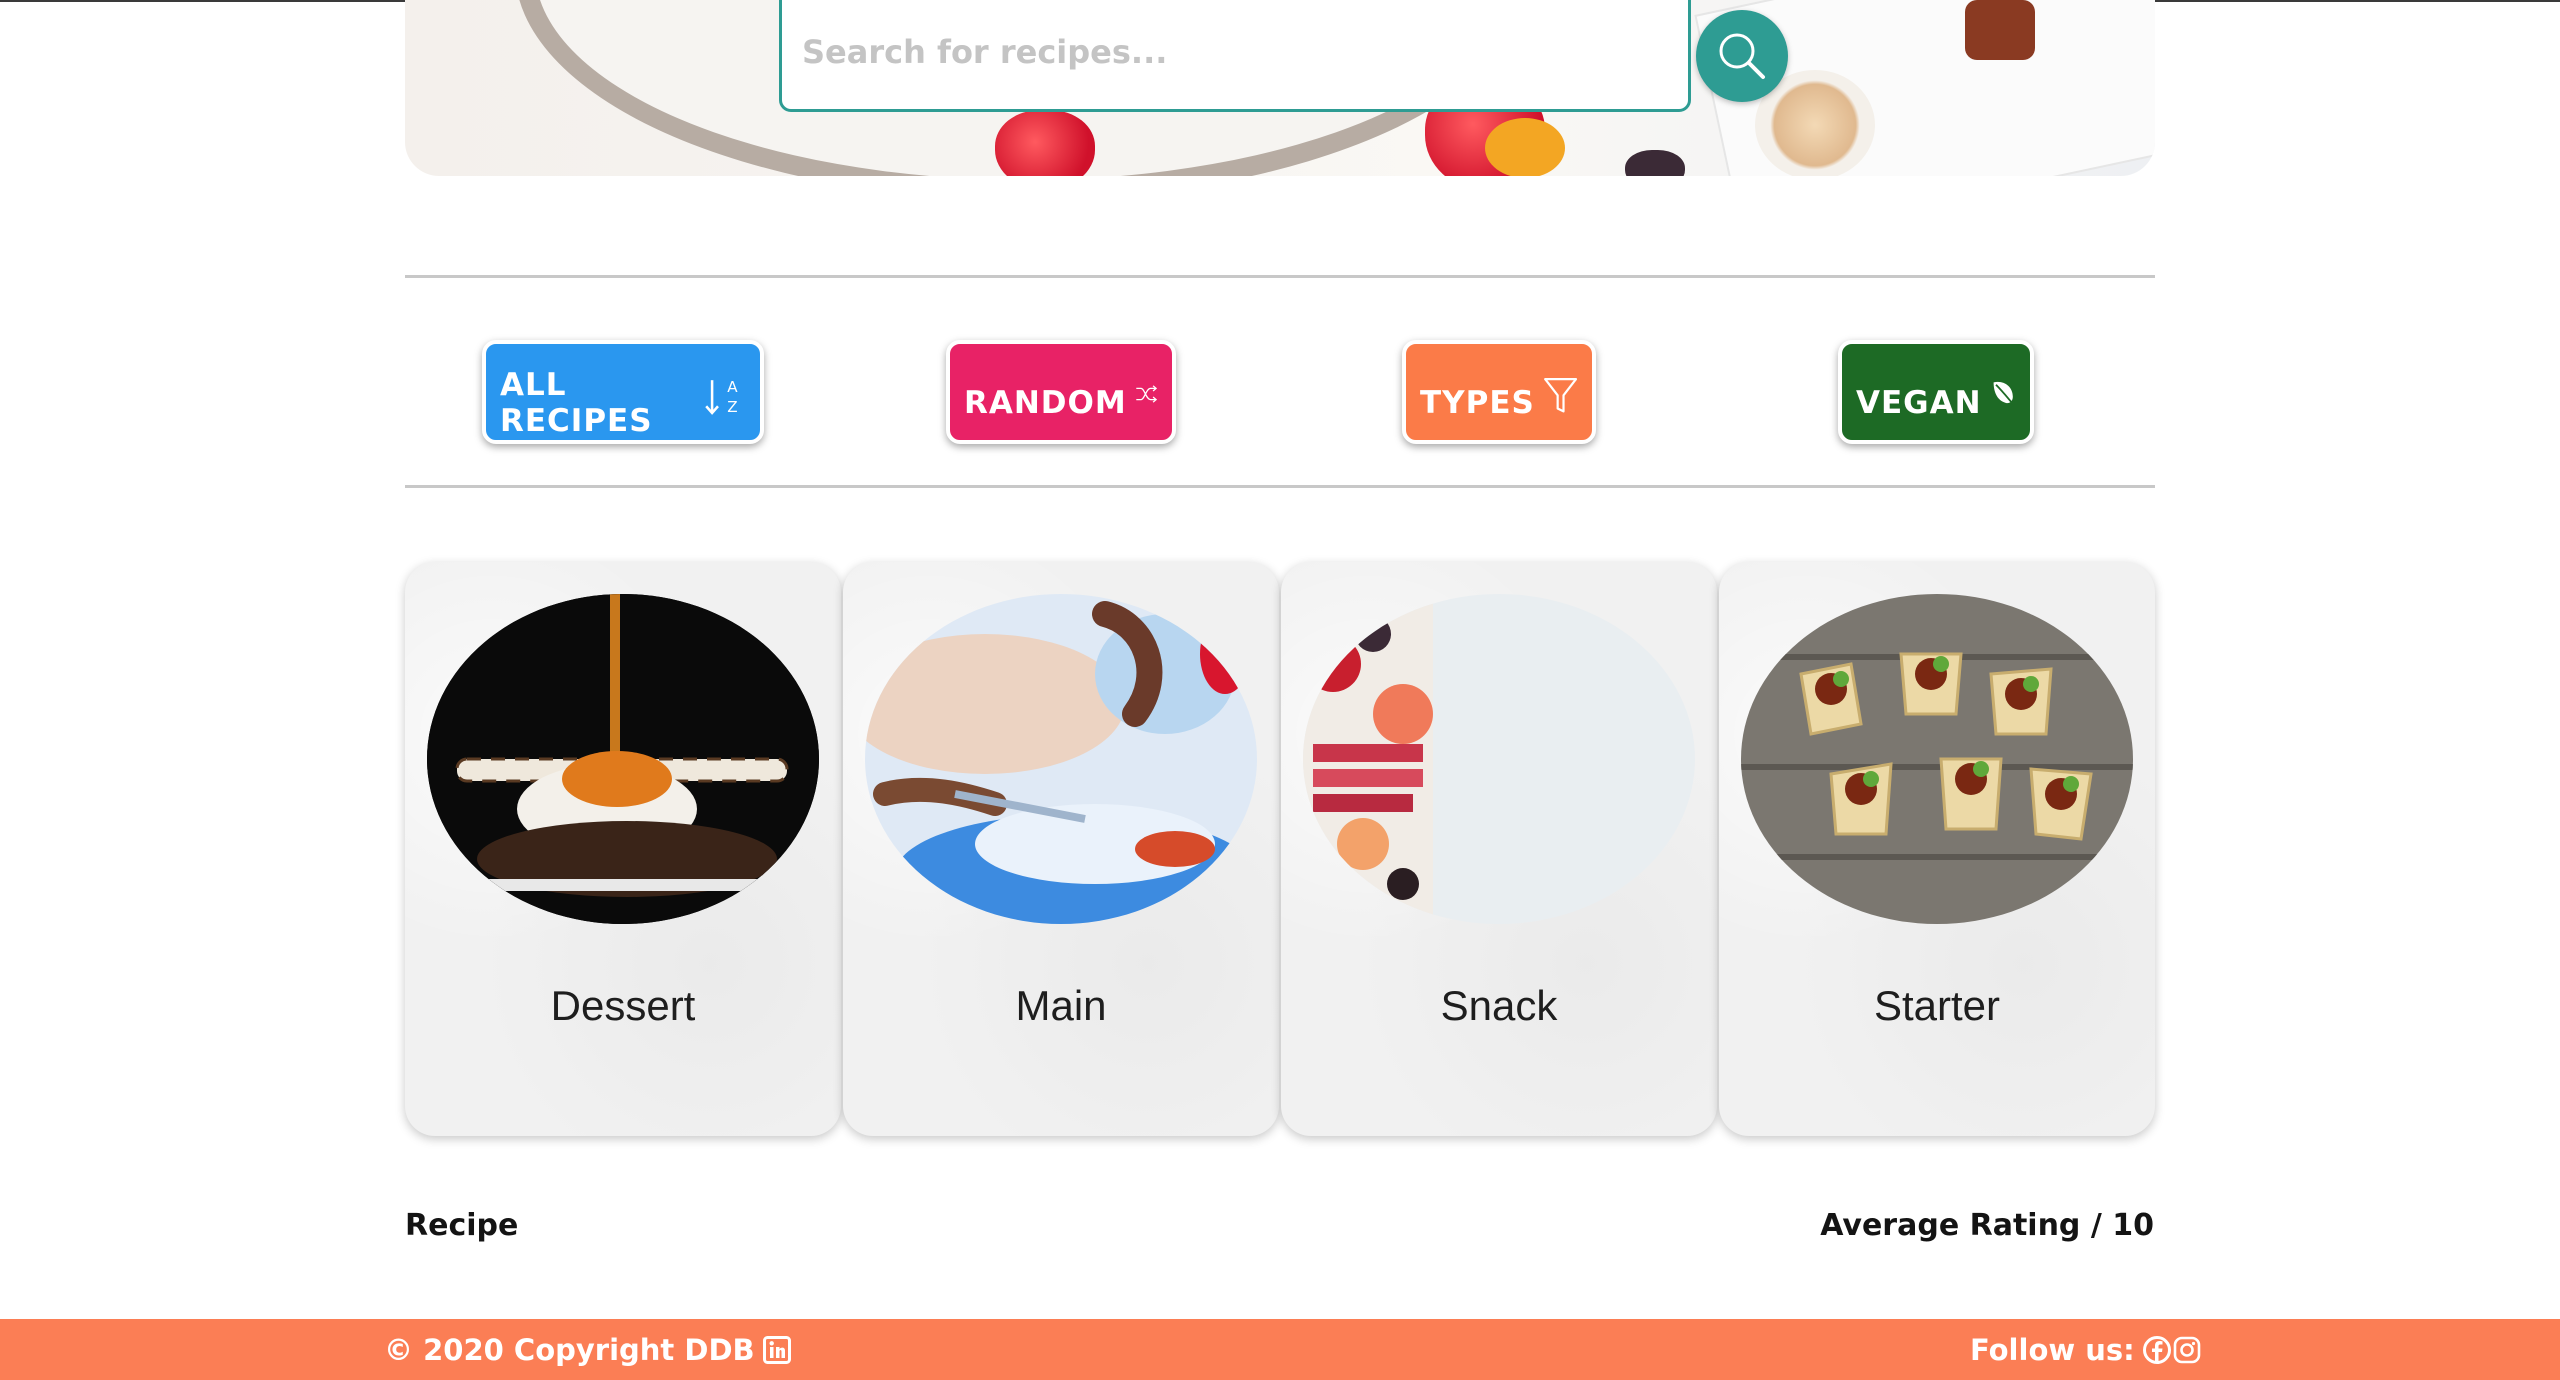  I want to click on instagram-icon, so click(2187, 1349).